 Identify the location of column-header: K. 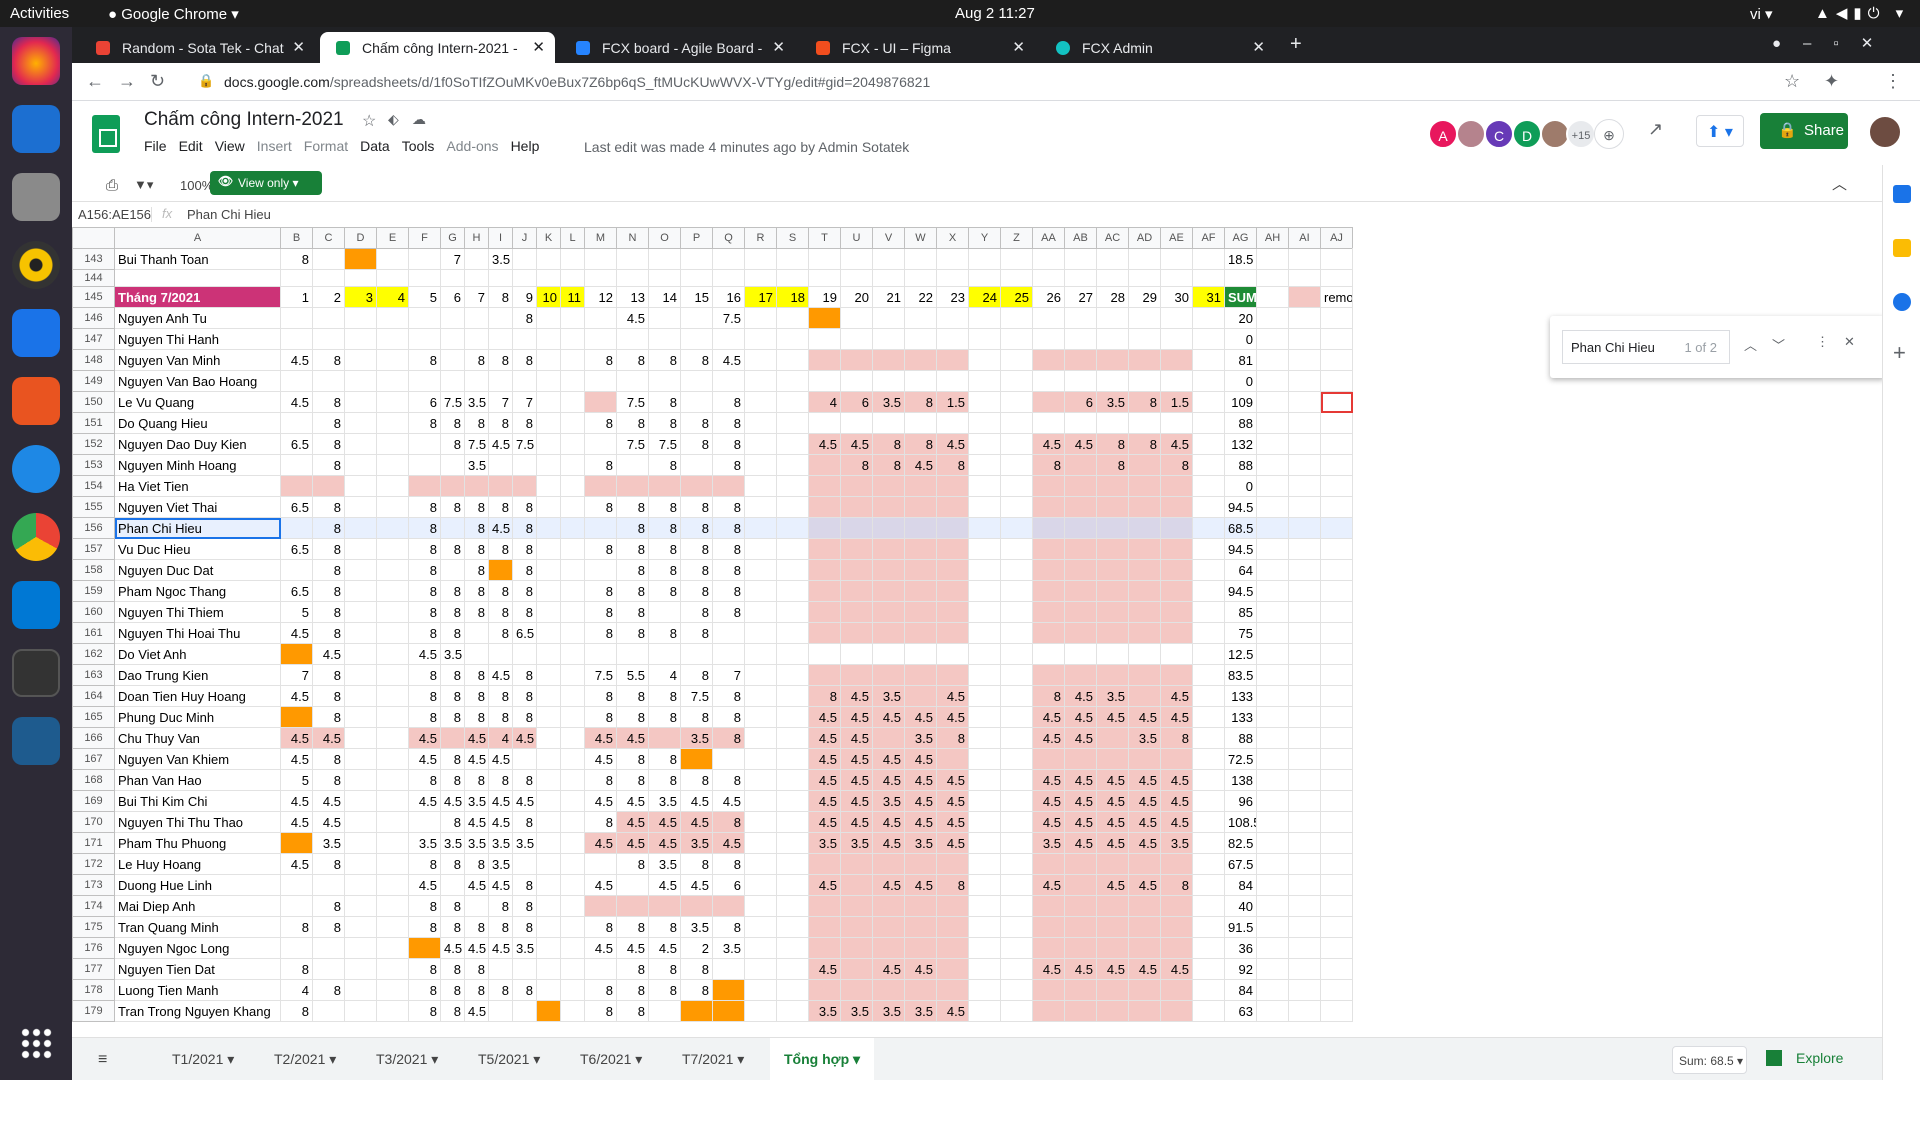
(548, 238).